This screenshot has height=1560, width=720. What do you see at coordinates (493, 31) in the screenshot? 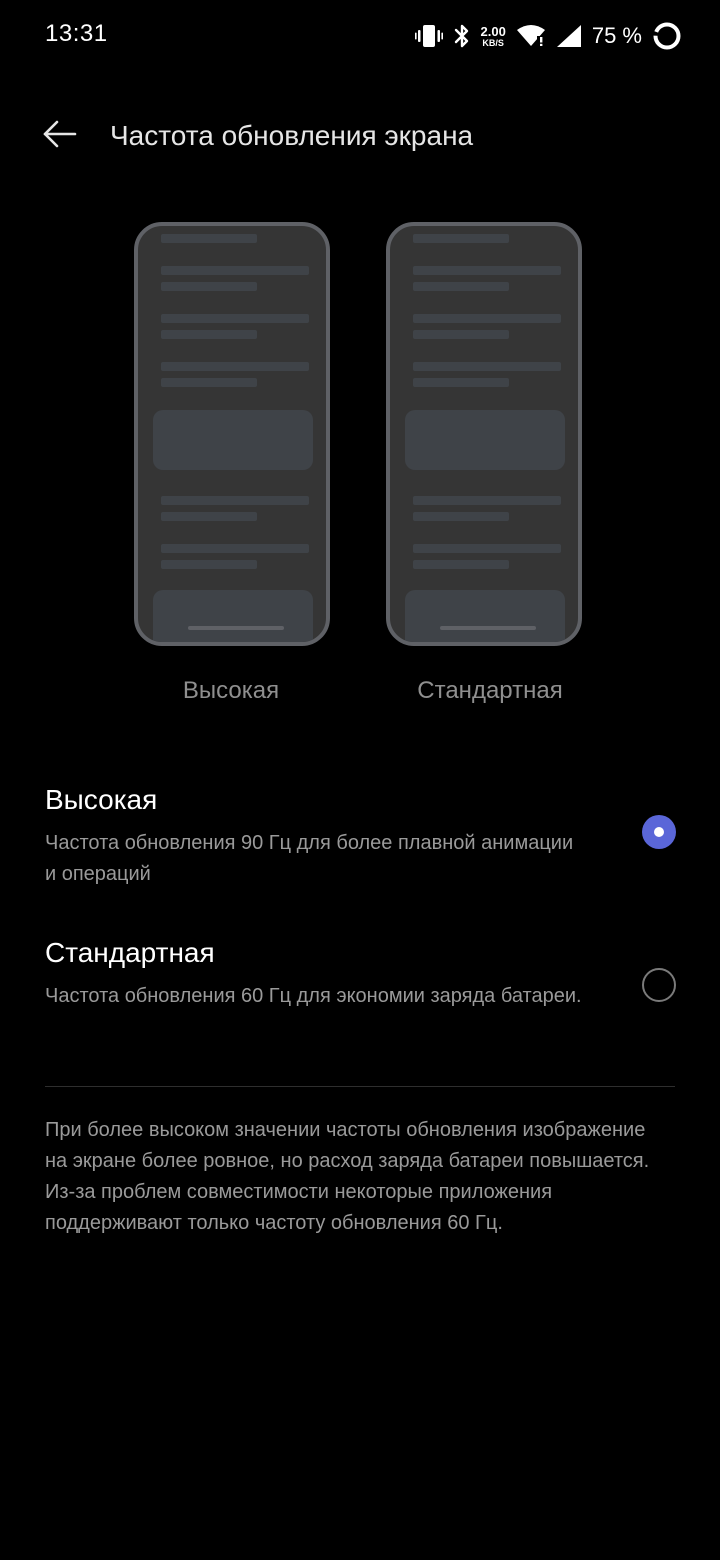
I see `network-speed-value: 2.00` at bounding box center [493, 31].